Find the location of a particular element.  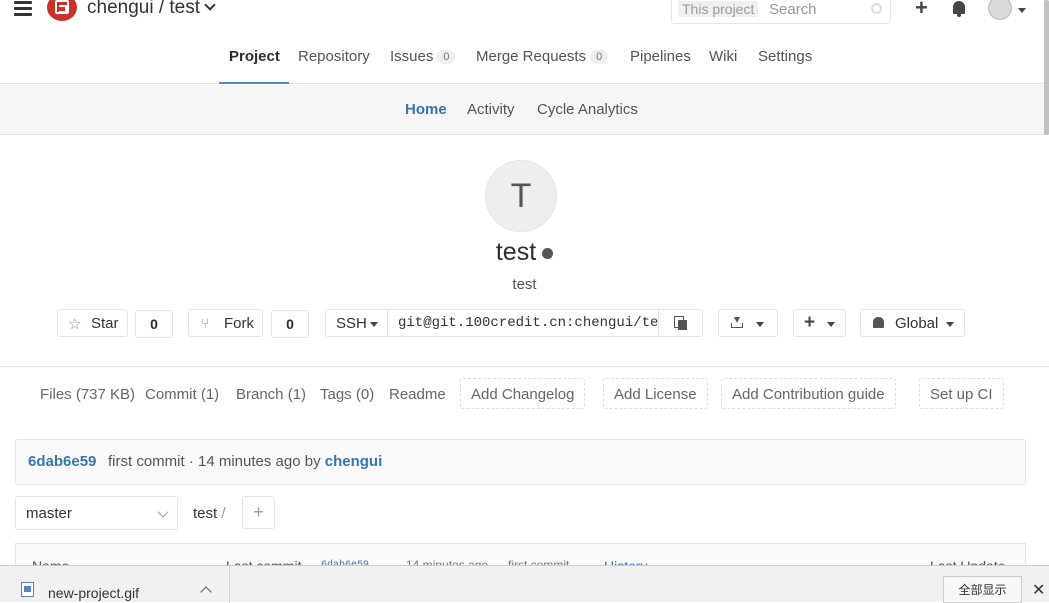

page-scrollbar is located at coordinates (1046, 67).